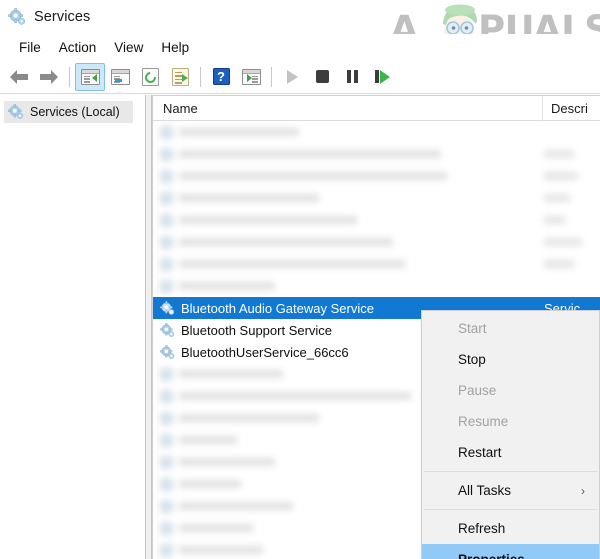 The height and width of the screenshot is (559, 600). Describe the element at coordinates (251, 77) in the screenshot. I see `show-action-pane-icon` at that location.